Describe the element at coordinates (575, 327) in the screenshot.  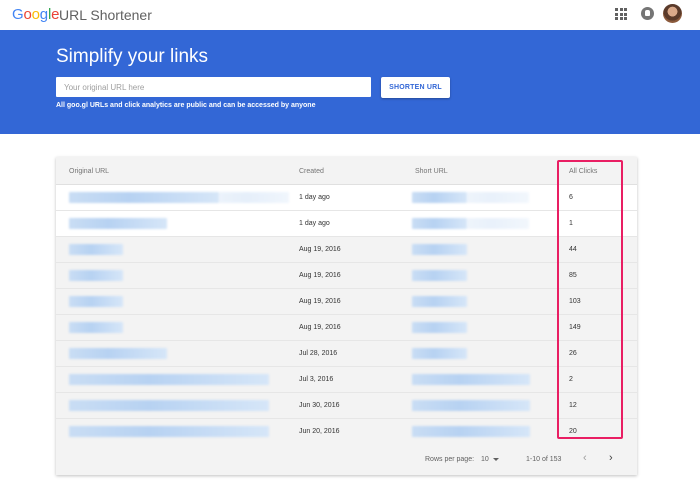
I see `clicks-cell: 149` at that location.